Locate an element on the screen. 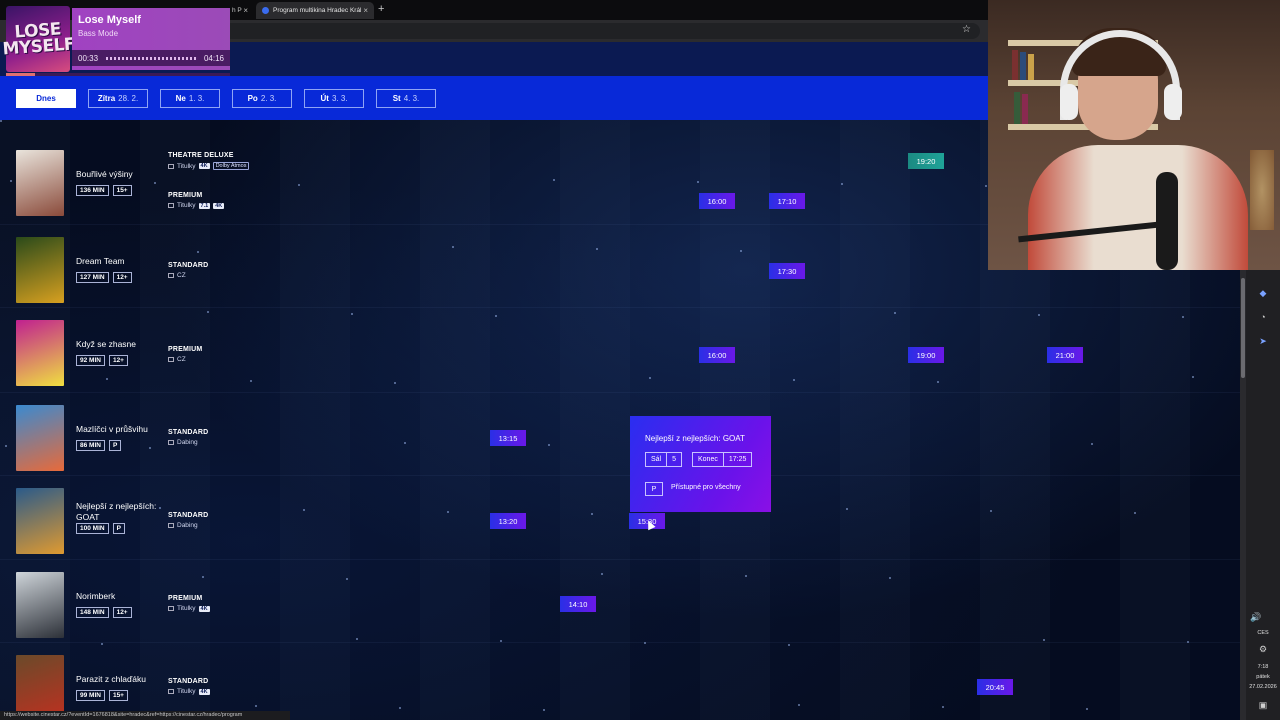 The image size is (1280, 720). date-tab-label: Út is located at coordinates (324, 98).